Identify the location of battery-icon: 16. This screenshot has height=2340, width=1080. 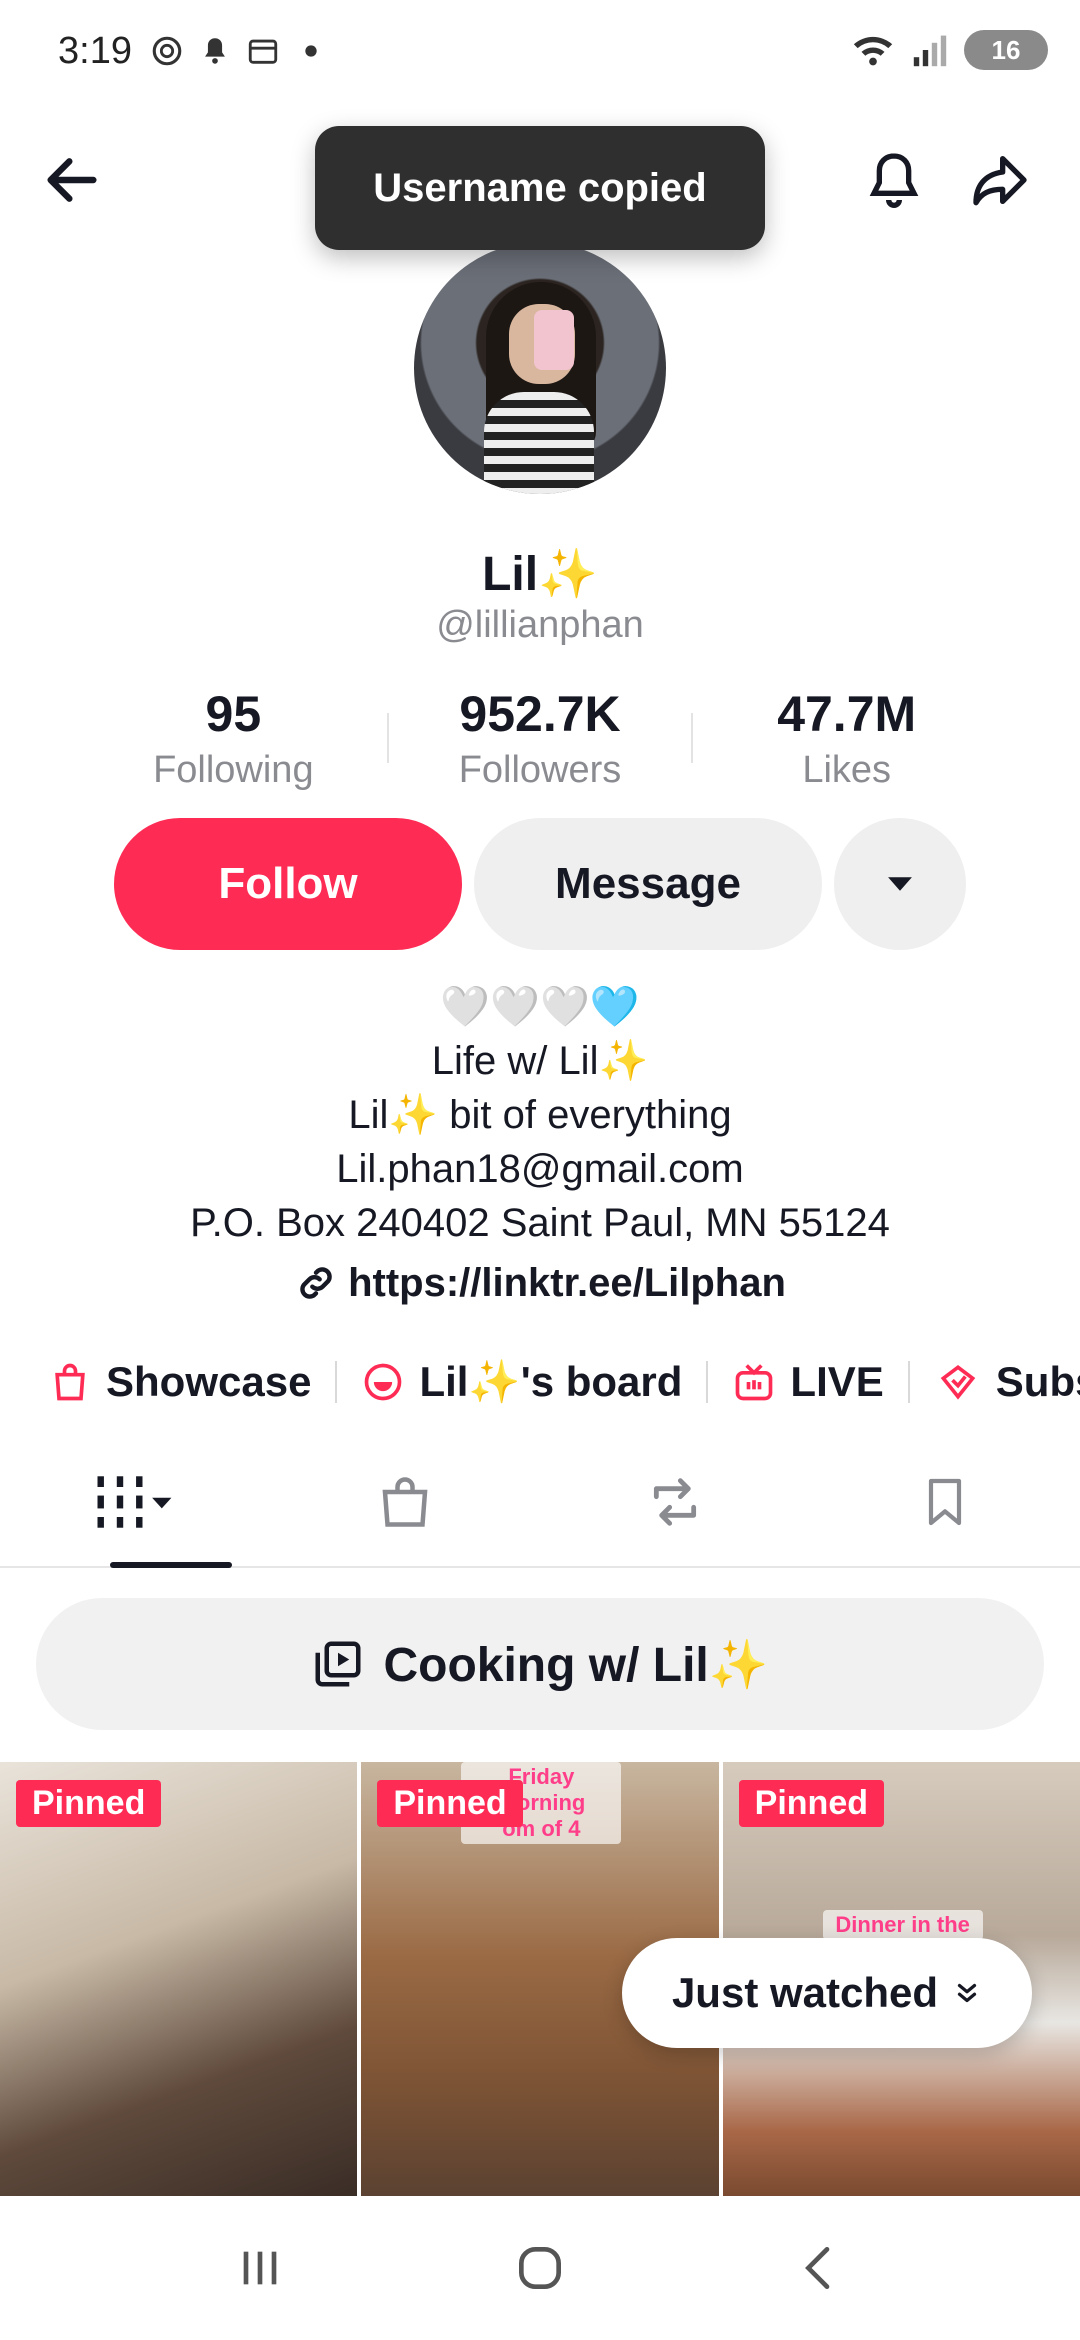
(1006, 50).